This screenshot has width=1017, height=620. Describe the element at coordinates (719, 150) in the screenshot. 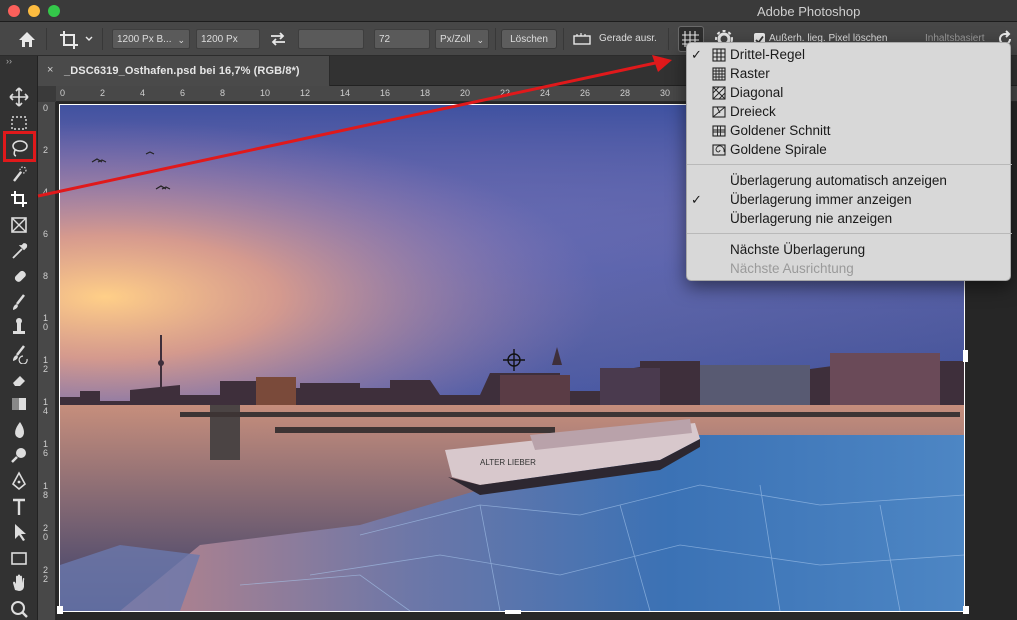

I see `golden-spiral-icon` at that location.